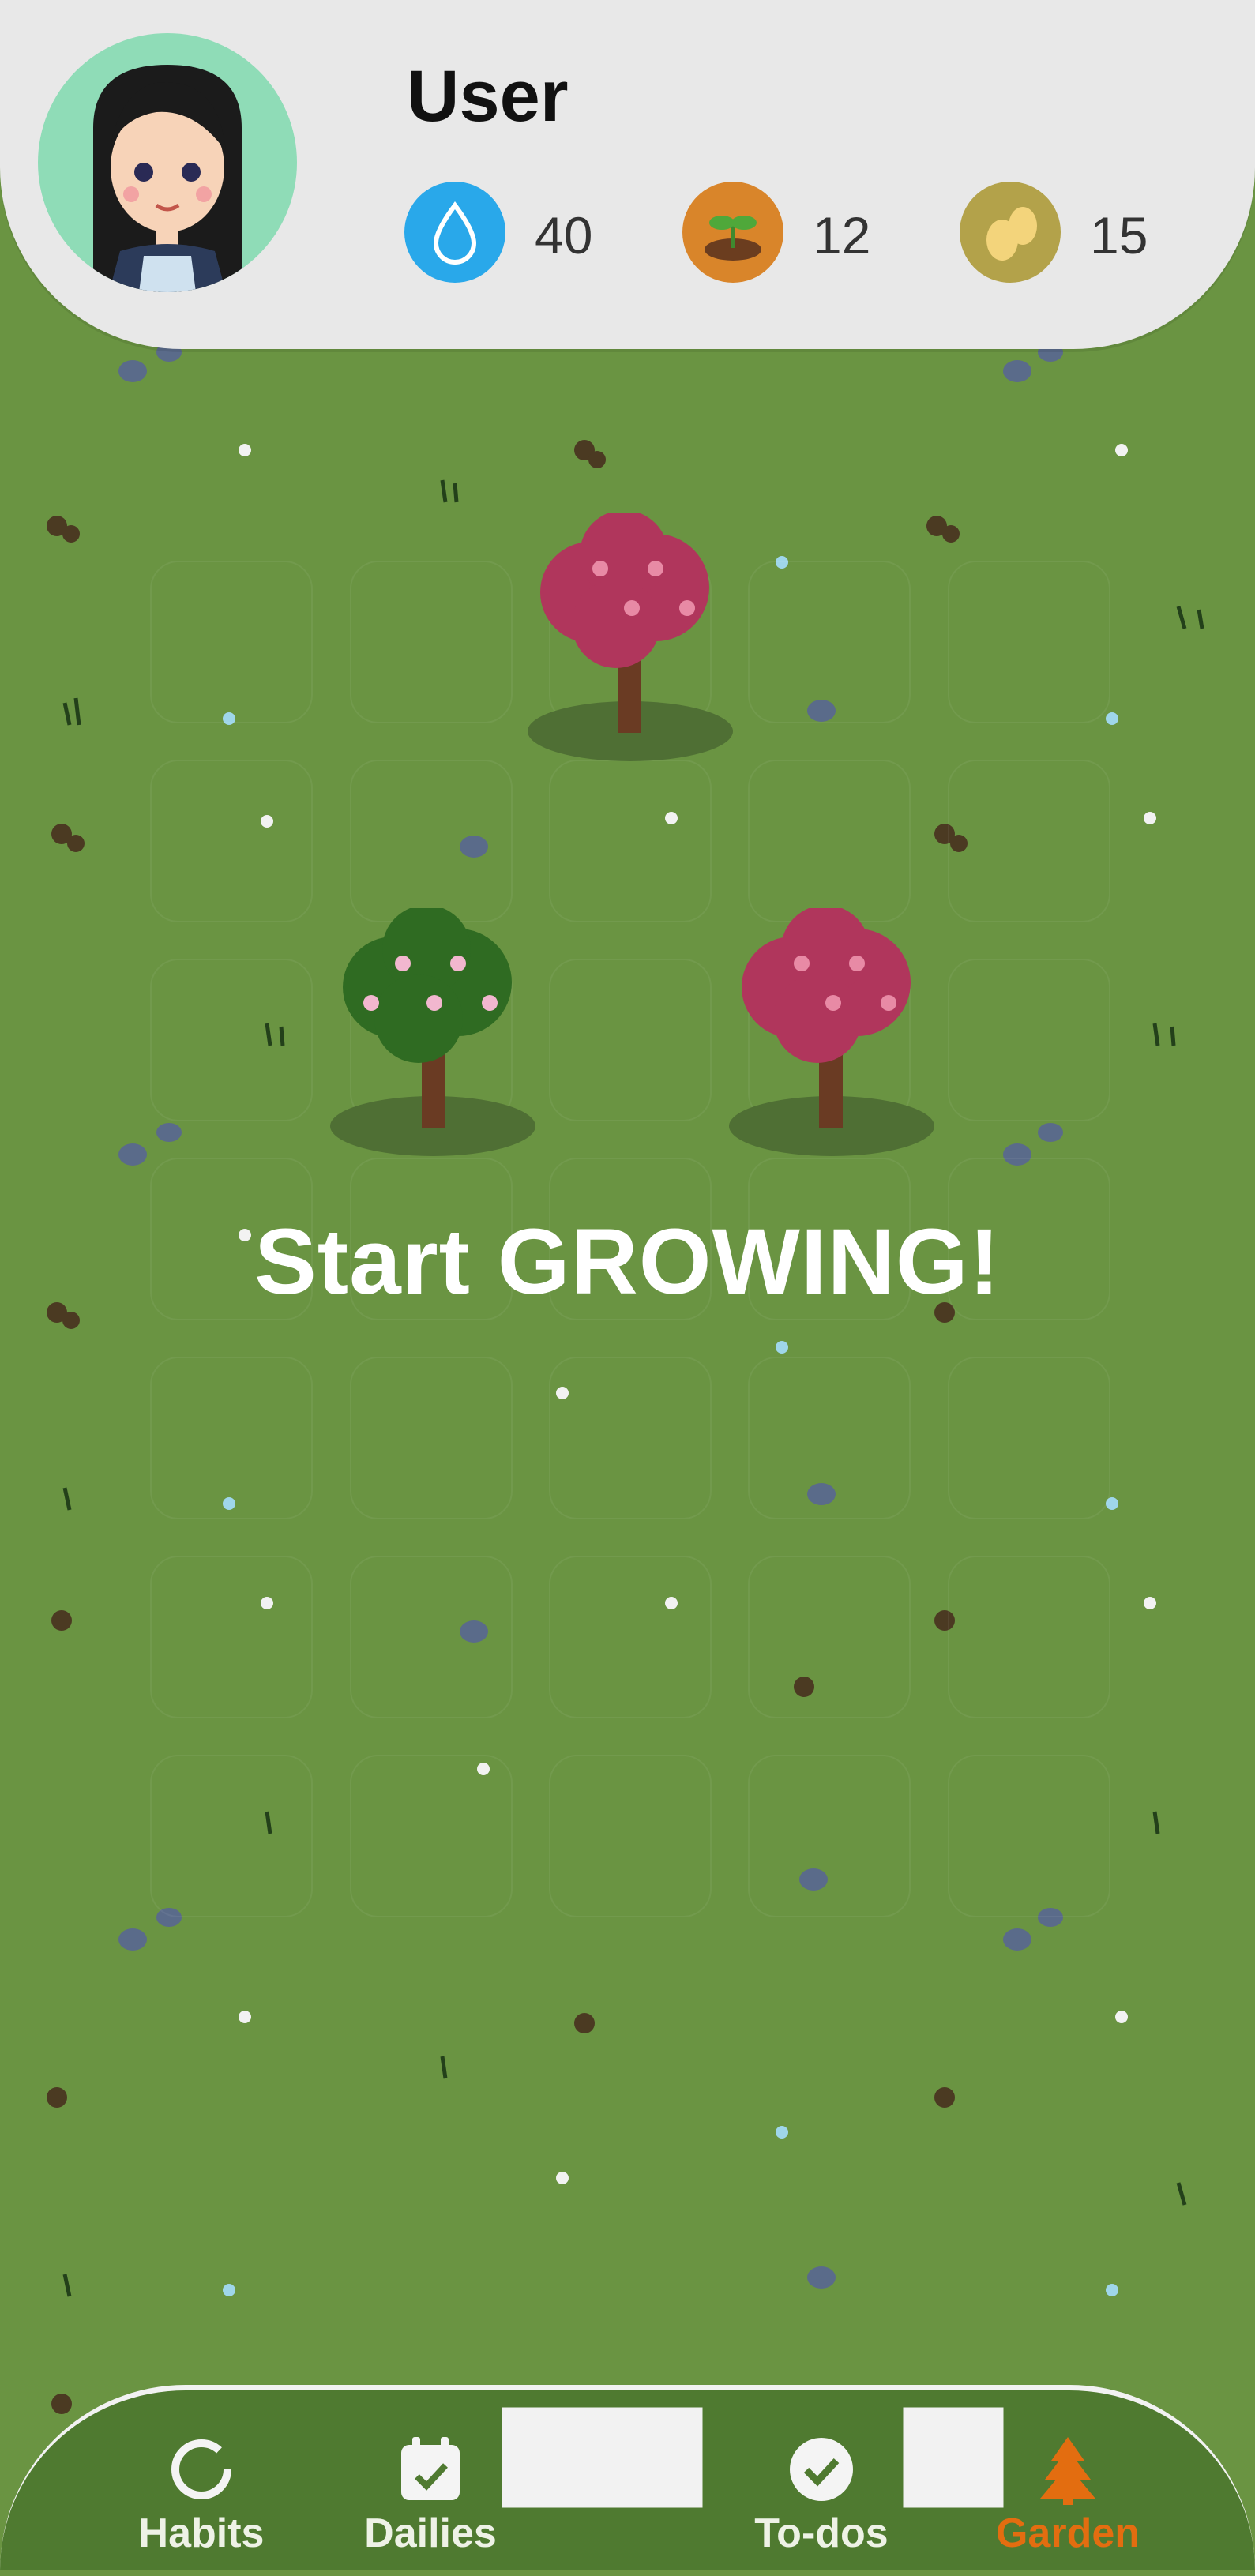 Image resolution: width=1255 pixels, height=2576 pixels. I want to click on water-count: 40, so click(564, 235).